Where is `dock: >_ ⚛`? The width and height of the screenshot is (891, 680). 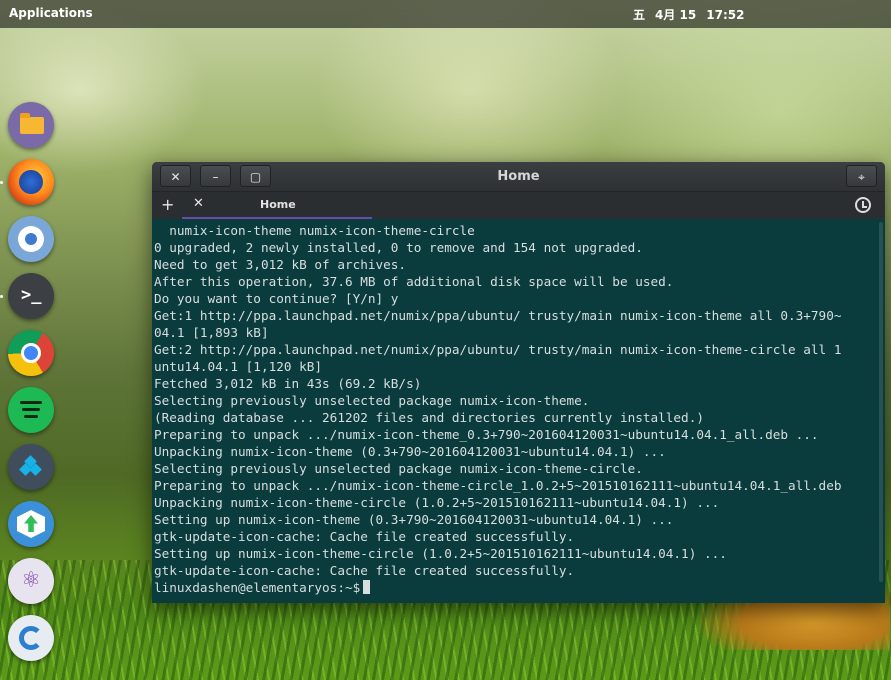 dock: >_ ⚛ is located at coordinates (29, 387).